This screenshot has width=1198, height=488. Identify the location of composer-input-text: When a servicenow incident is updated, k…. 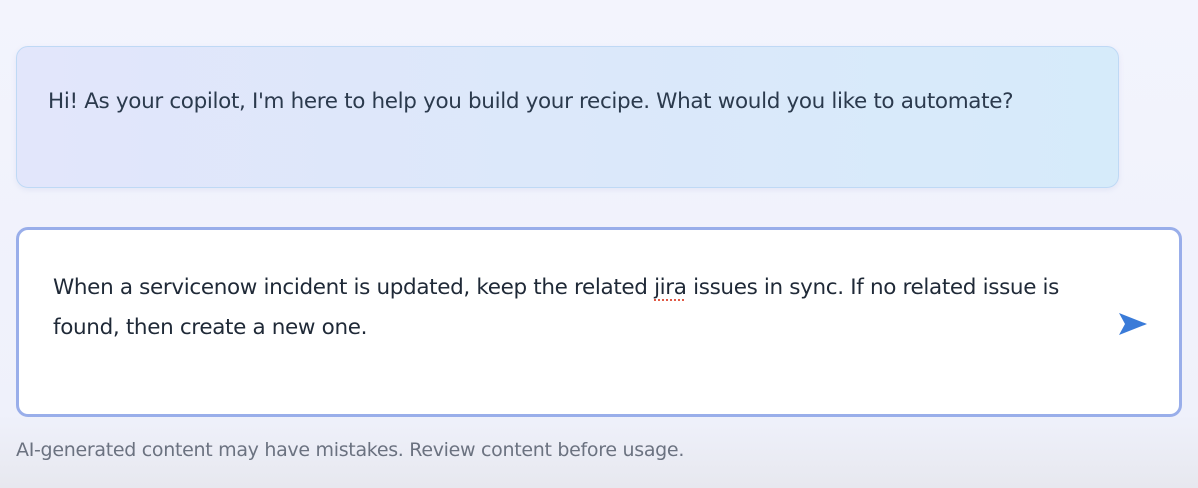
(573, 308).